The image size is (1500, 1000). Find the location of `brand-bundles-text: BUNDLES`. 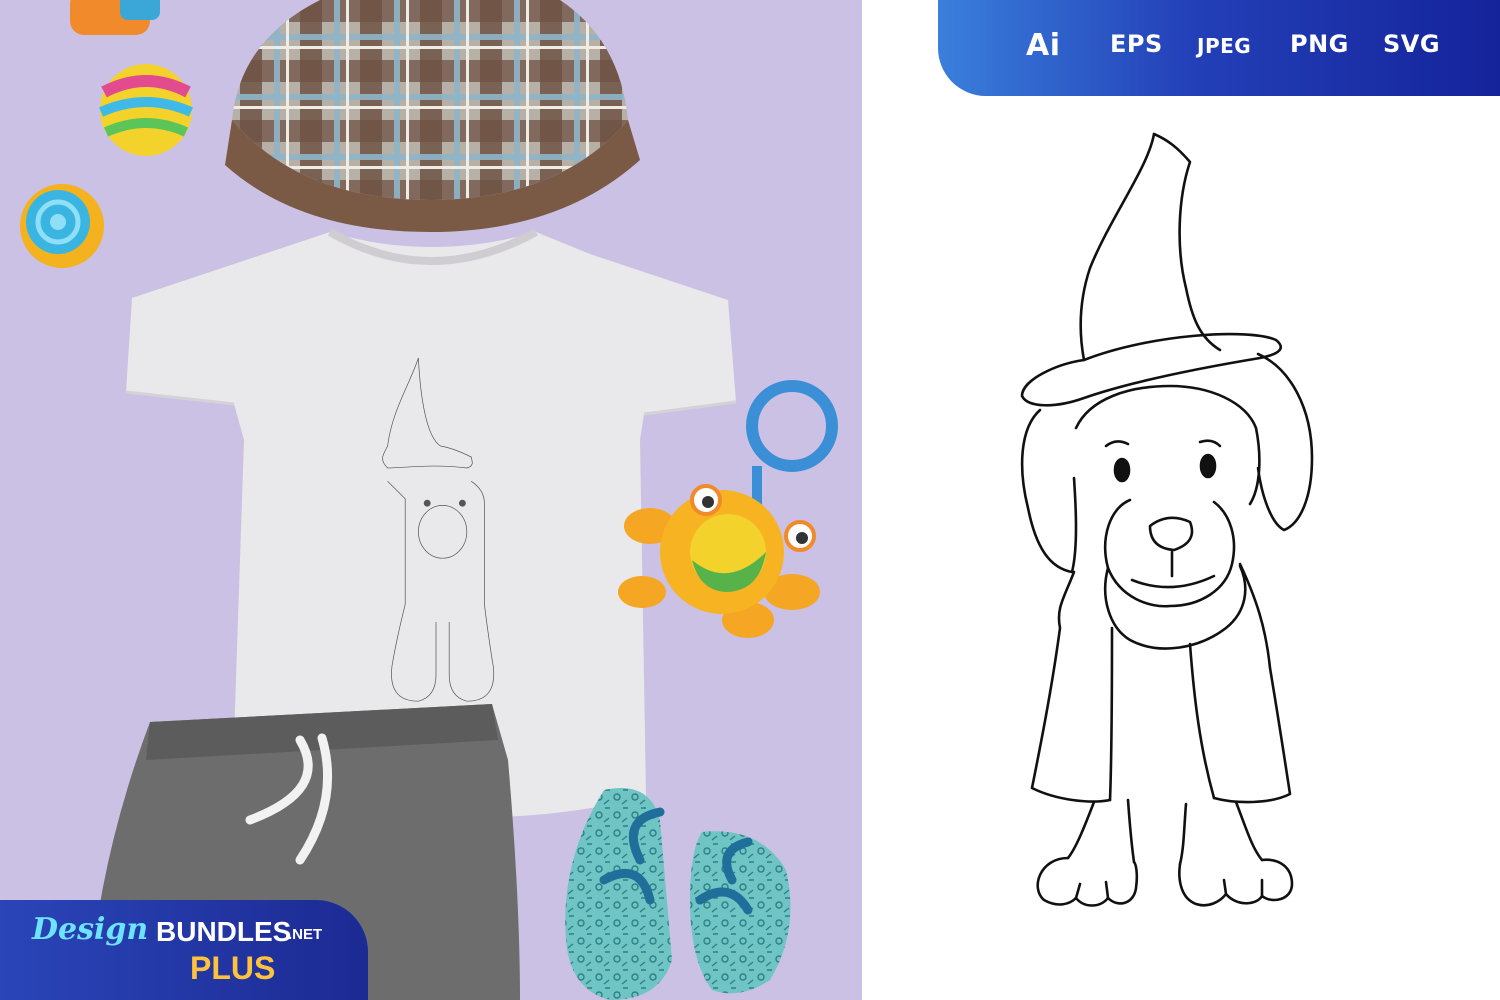

brand-bundles-text: BUNDLES is located at coordinates (224, 931).